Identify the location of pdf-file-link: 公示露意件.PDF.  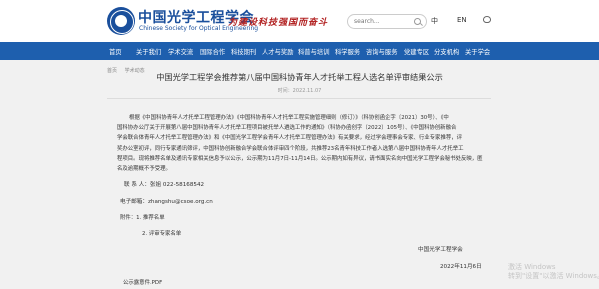
(142, 282).